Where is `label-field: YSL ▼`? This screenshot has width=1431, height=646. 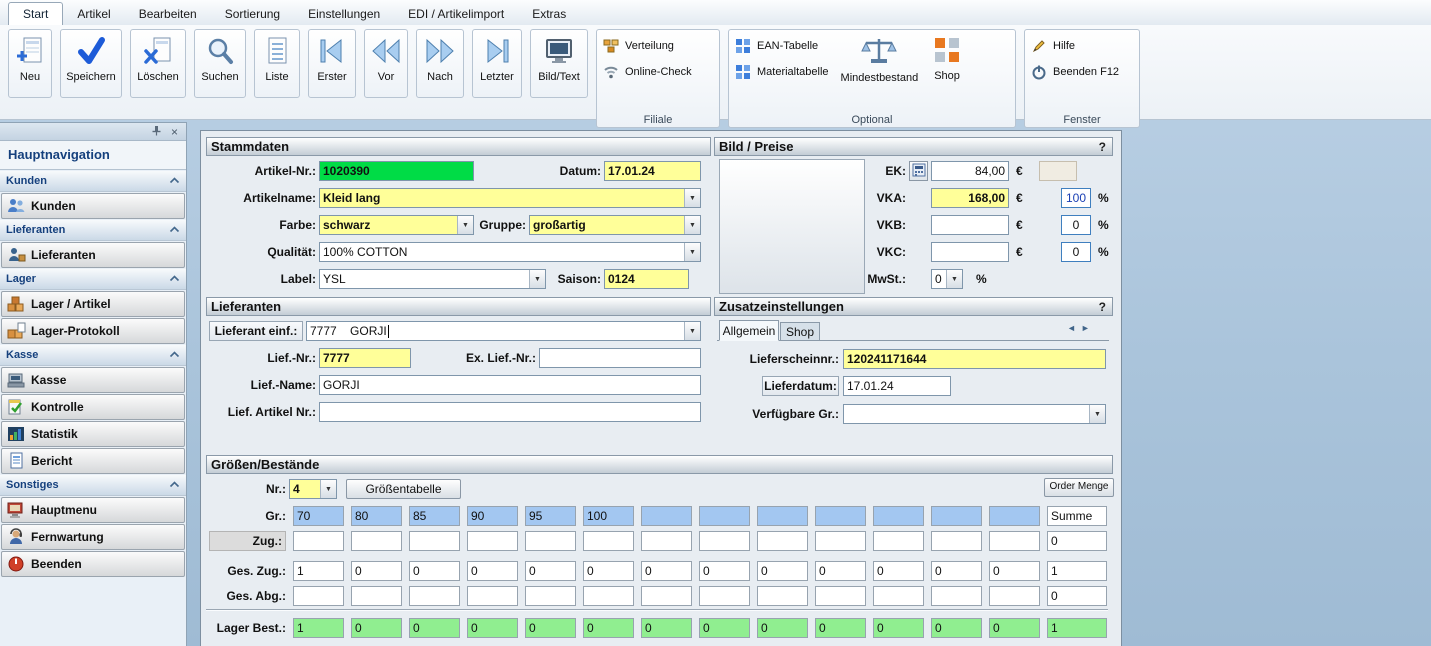 label-field: YSL ▼ is located at coordinates (432, 279).